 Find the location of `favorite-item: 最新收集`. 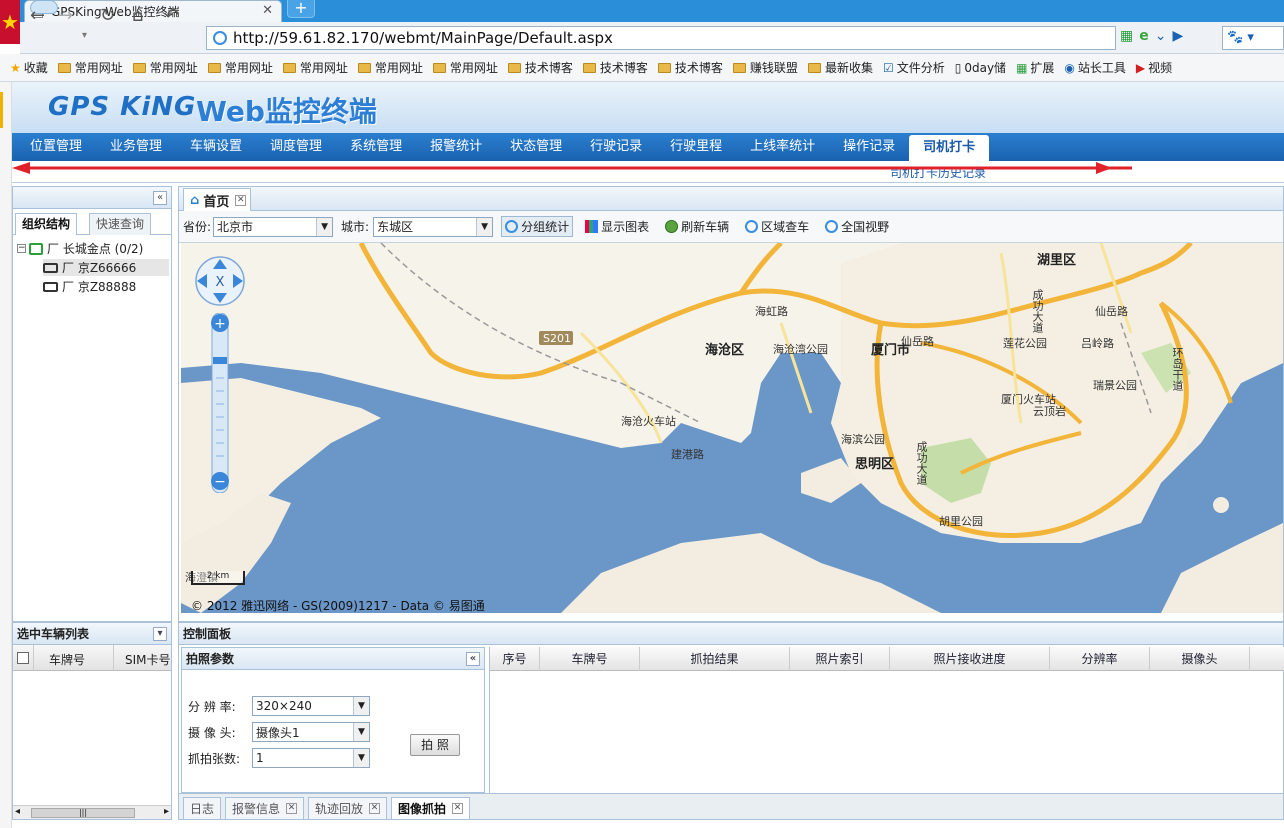

favorite-item: 最新收集 is located at coordinates (840, 67).